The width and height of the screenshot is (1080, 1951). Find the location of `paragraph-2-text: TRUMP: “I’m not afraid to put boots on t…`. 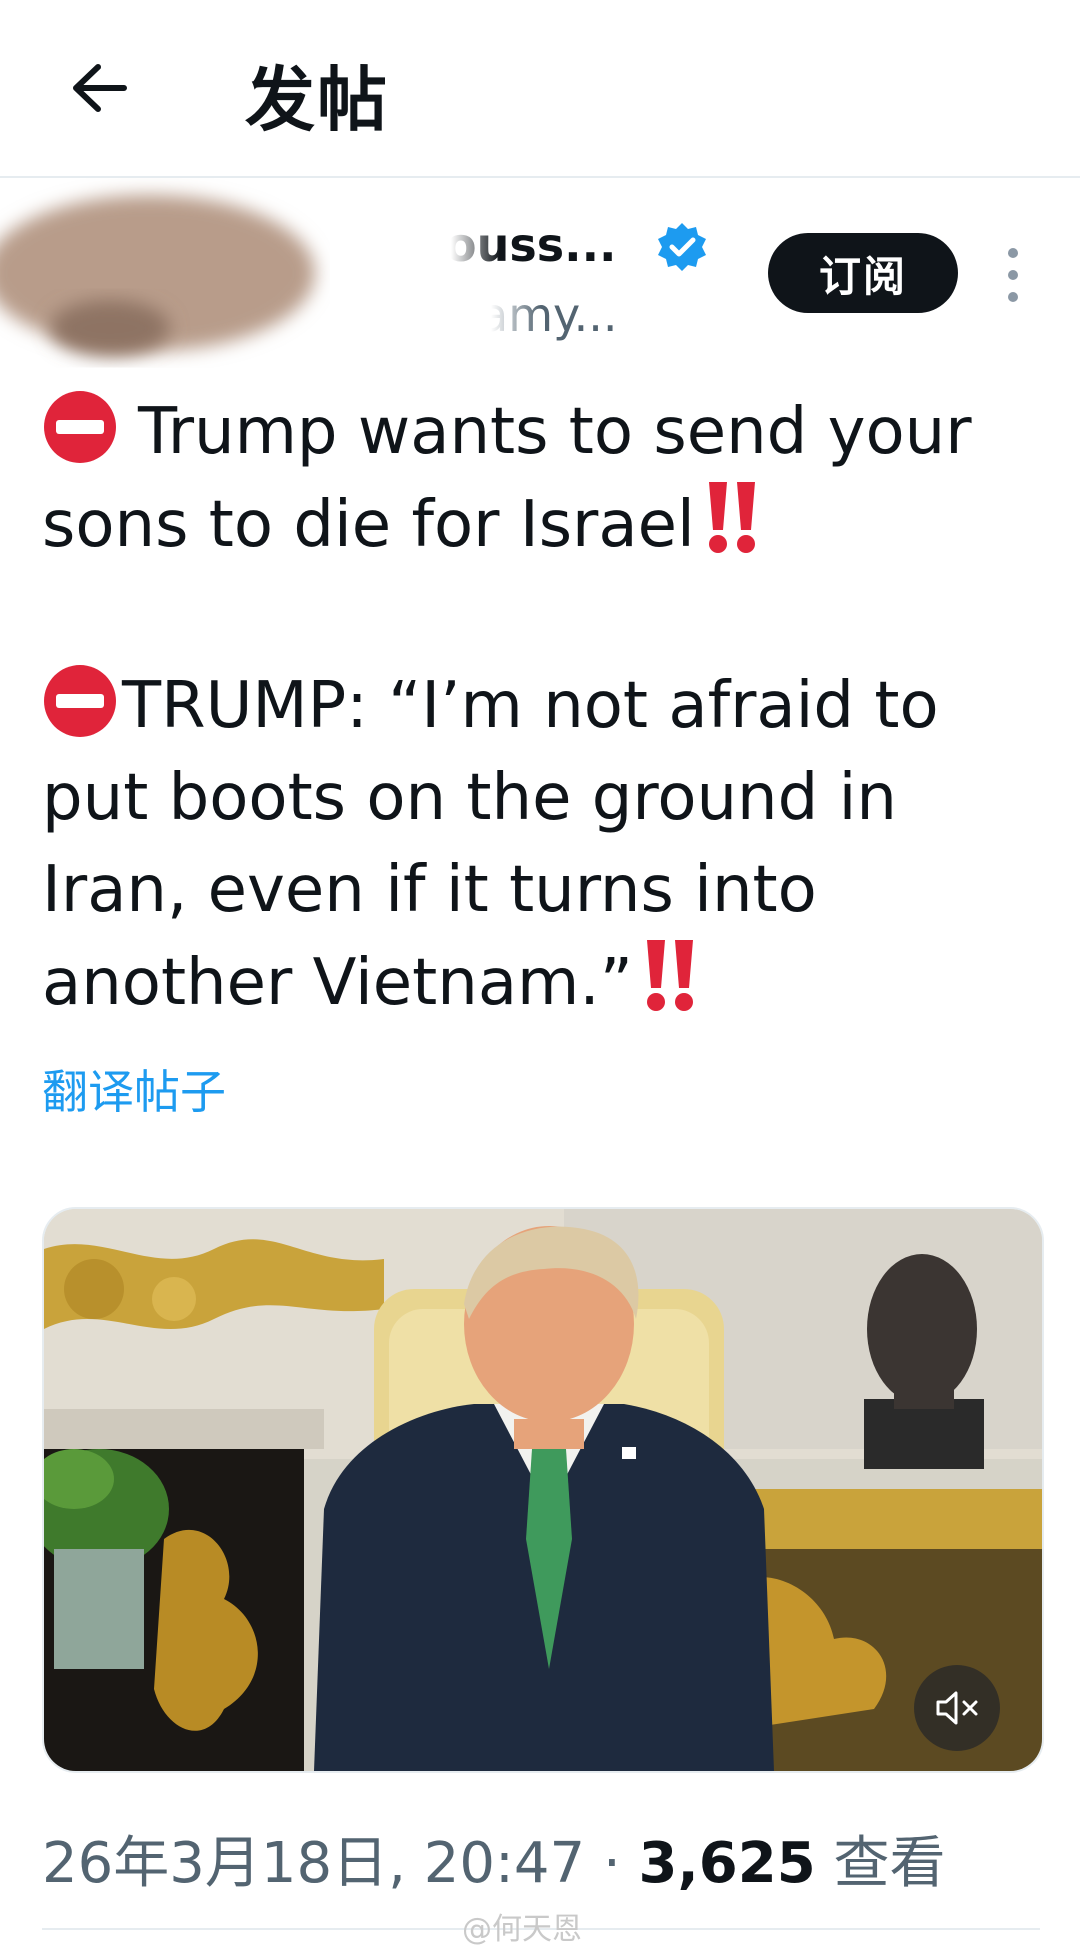

paragraph-2-text: TRUMP: “I’m not afraid to put boots on t… is located at coordinates (490, 844).